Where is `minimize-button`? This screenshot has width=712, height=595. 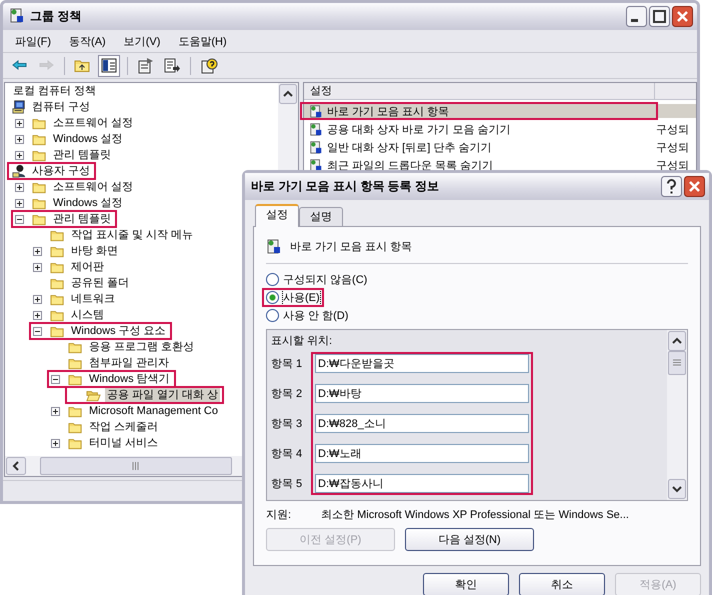 minimize-button is located at coordinates (636, 16).